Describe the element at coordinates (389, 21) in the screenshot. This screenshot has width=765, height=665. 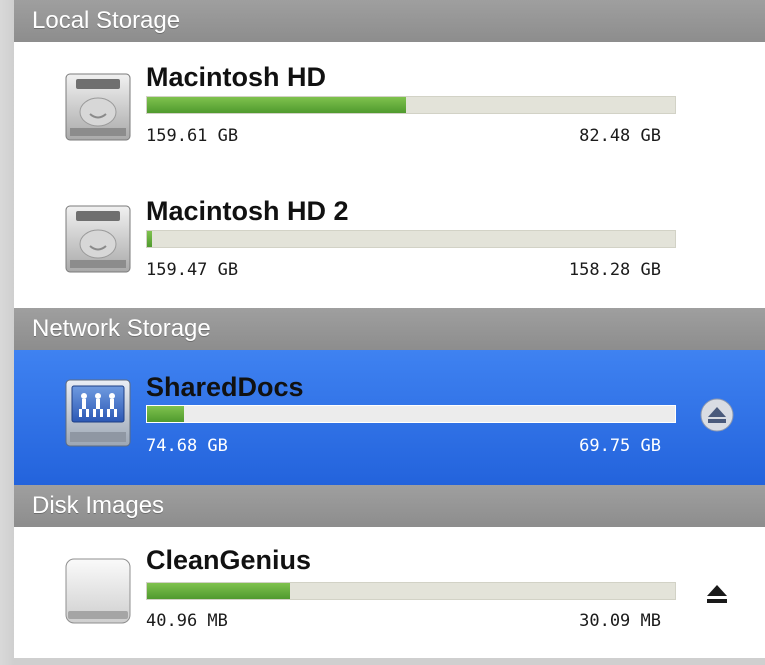
I see `section-header-local-storage: Local Storage` at that location.